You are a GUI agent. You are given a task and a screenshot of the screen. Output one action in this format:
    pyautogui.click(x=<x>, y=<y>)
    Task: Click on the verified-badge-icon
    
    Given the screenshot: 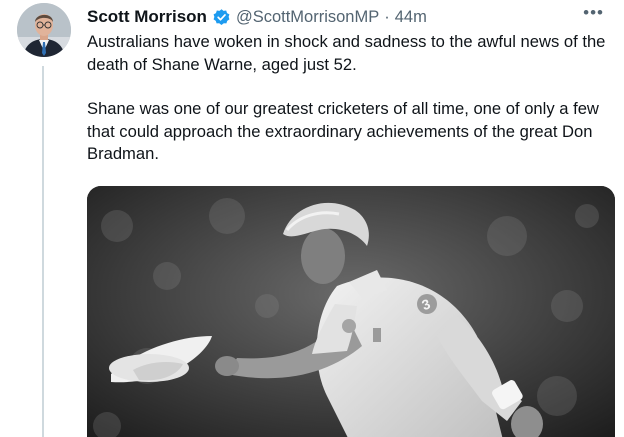 What is the action you would take?
    pyautogui.click(x=221, y=17)
    